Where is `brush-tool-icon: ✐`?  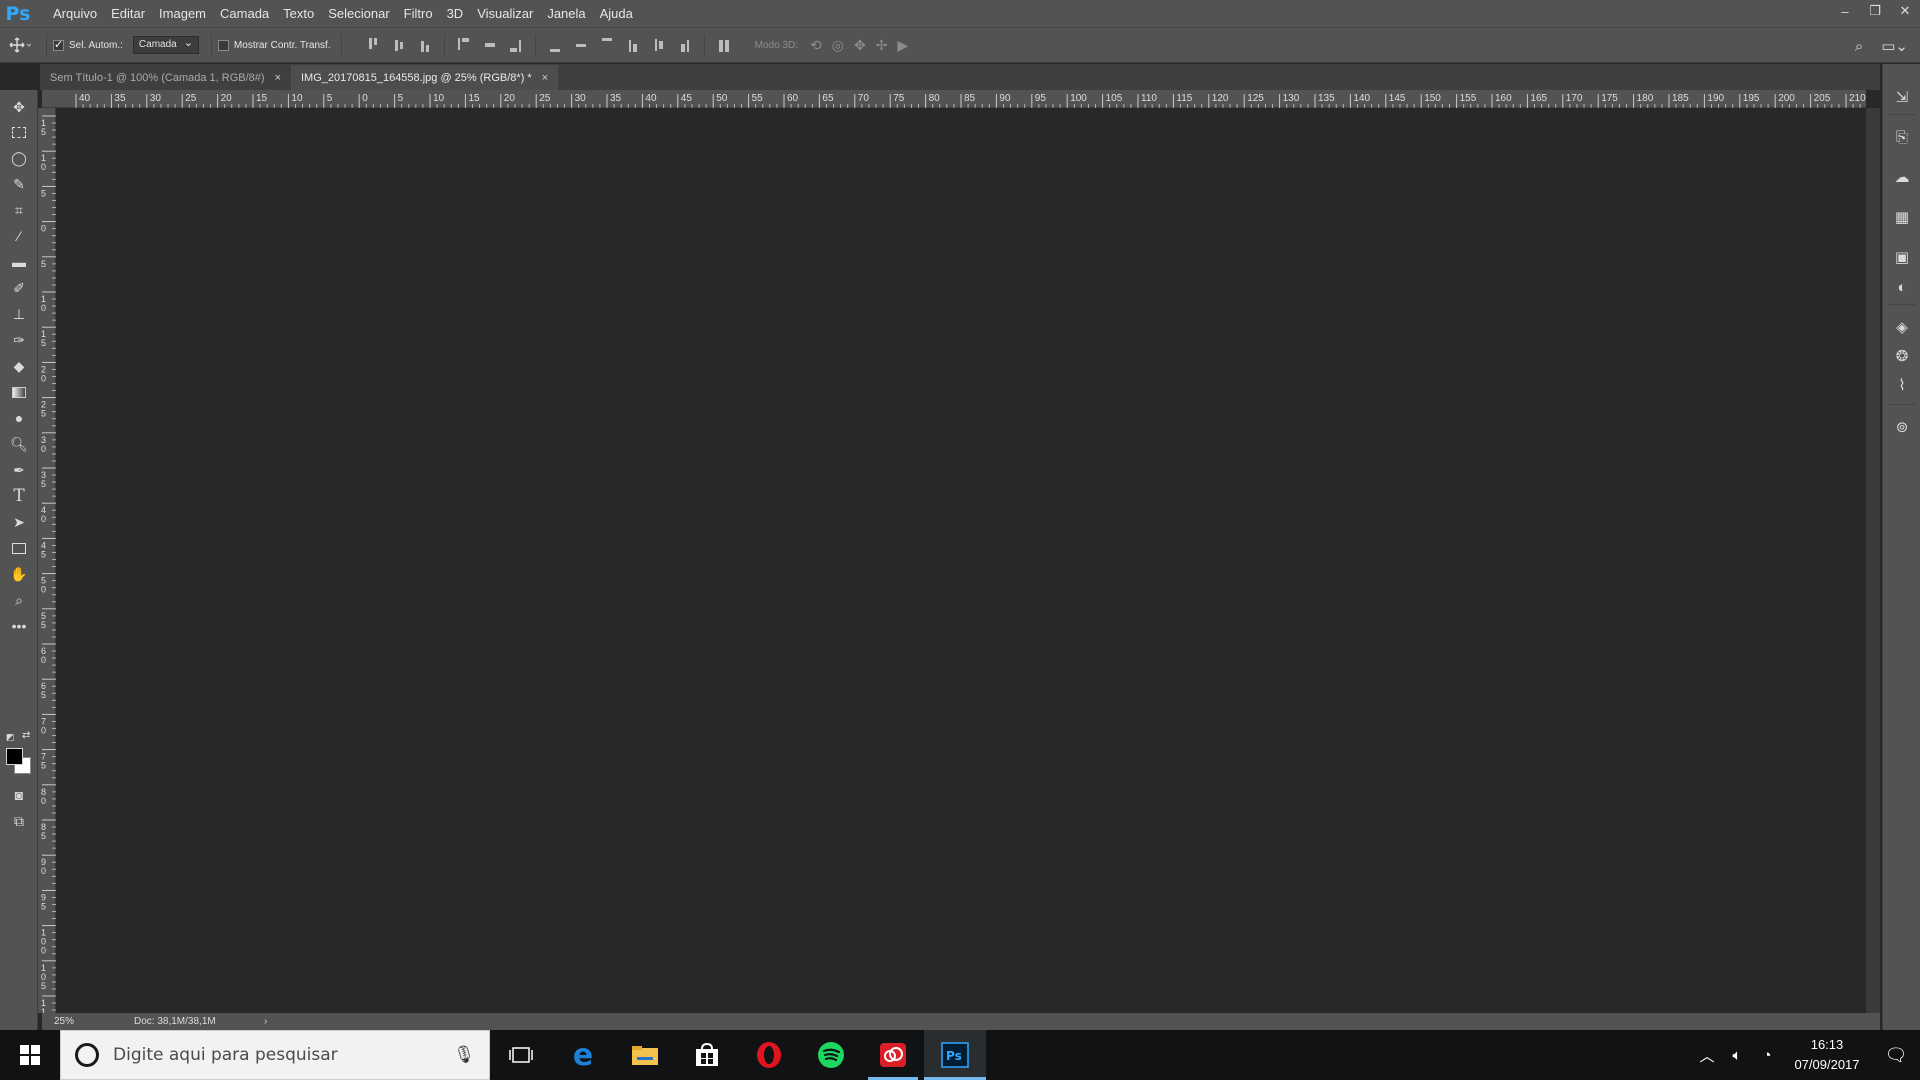
brush-tool-icon: ✐ is located at coordinates (19, 288).